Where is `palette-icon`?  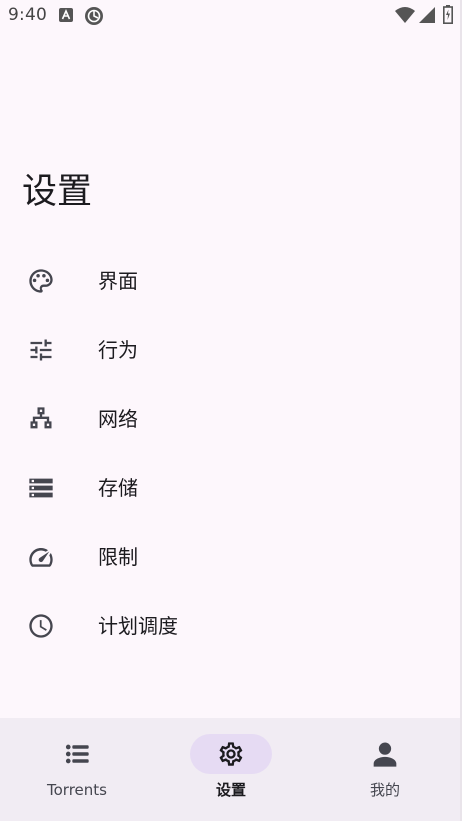
palette-icon is located at coordinates (41, 281).